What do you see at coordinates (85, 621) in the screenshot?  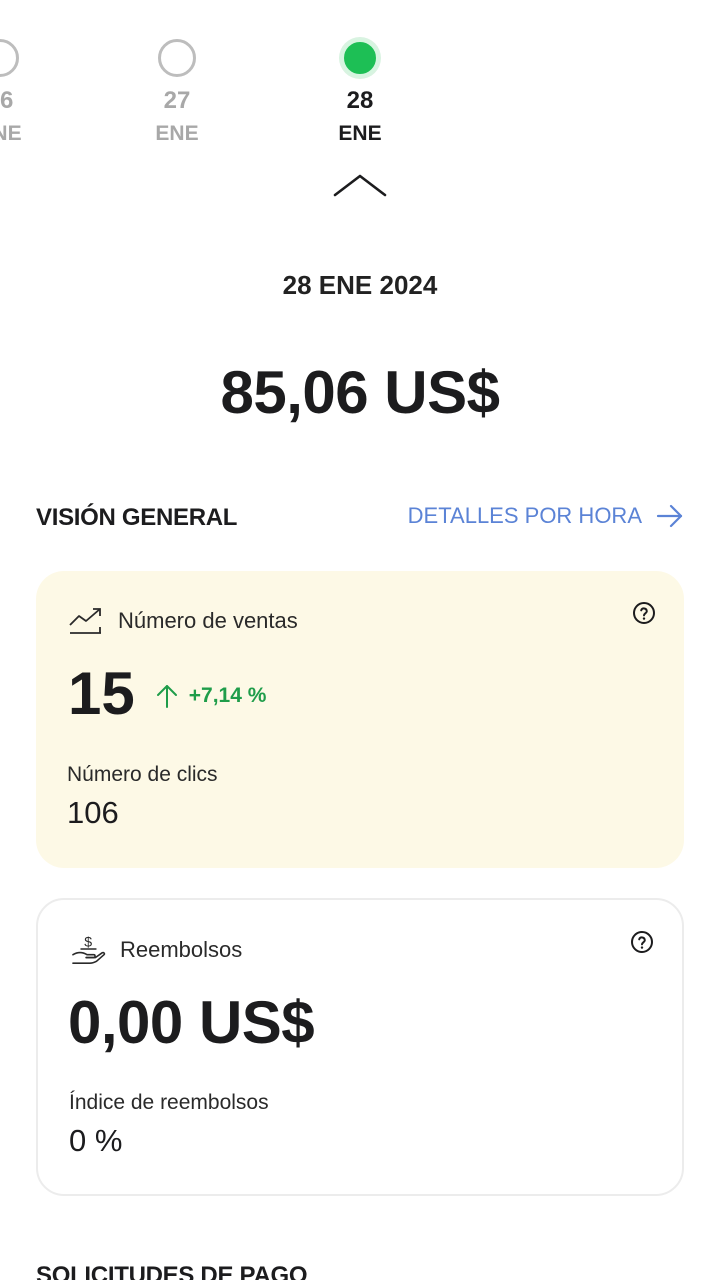 I see `trend-chart-icon` at bounding box center [85, 621].